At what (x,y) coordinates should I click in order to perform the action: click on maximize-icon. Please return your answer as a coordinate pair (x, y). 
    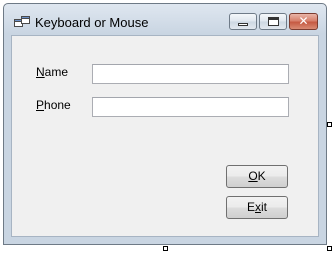
    Looking at the image, I should click on (273, 21).